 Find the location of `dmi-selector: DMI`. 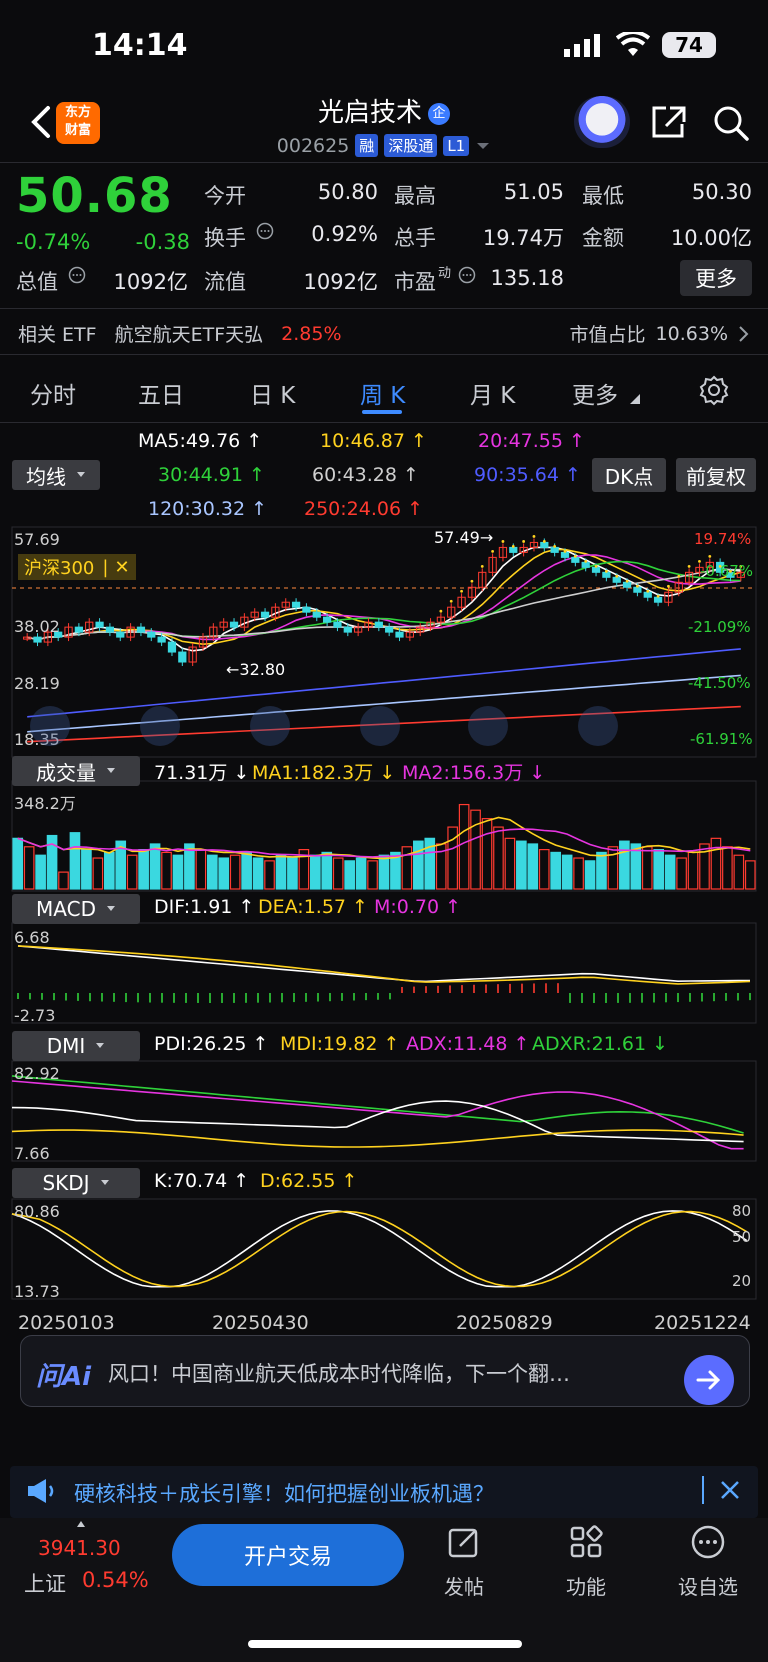

dmi-selector: DMI is located at coordinates (76, 1046).